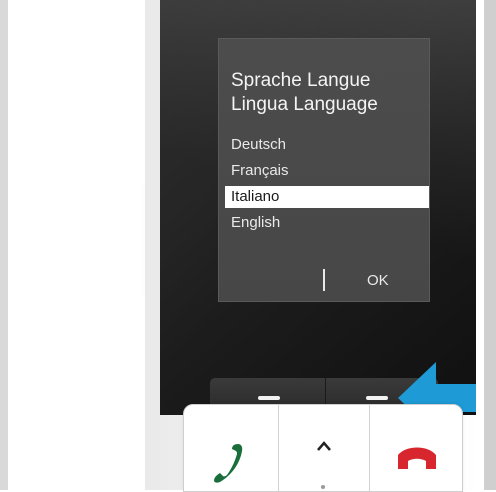  What do you see at coordinates (227, 465) in the screenshot?
I see `phone-handset-icon` at bounding box center [227, 465].